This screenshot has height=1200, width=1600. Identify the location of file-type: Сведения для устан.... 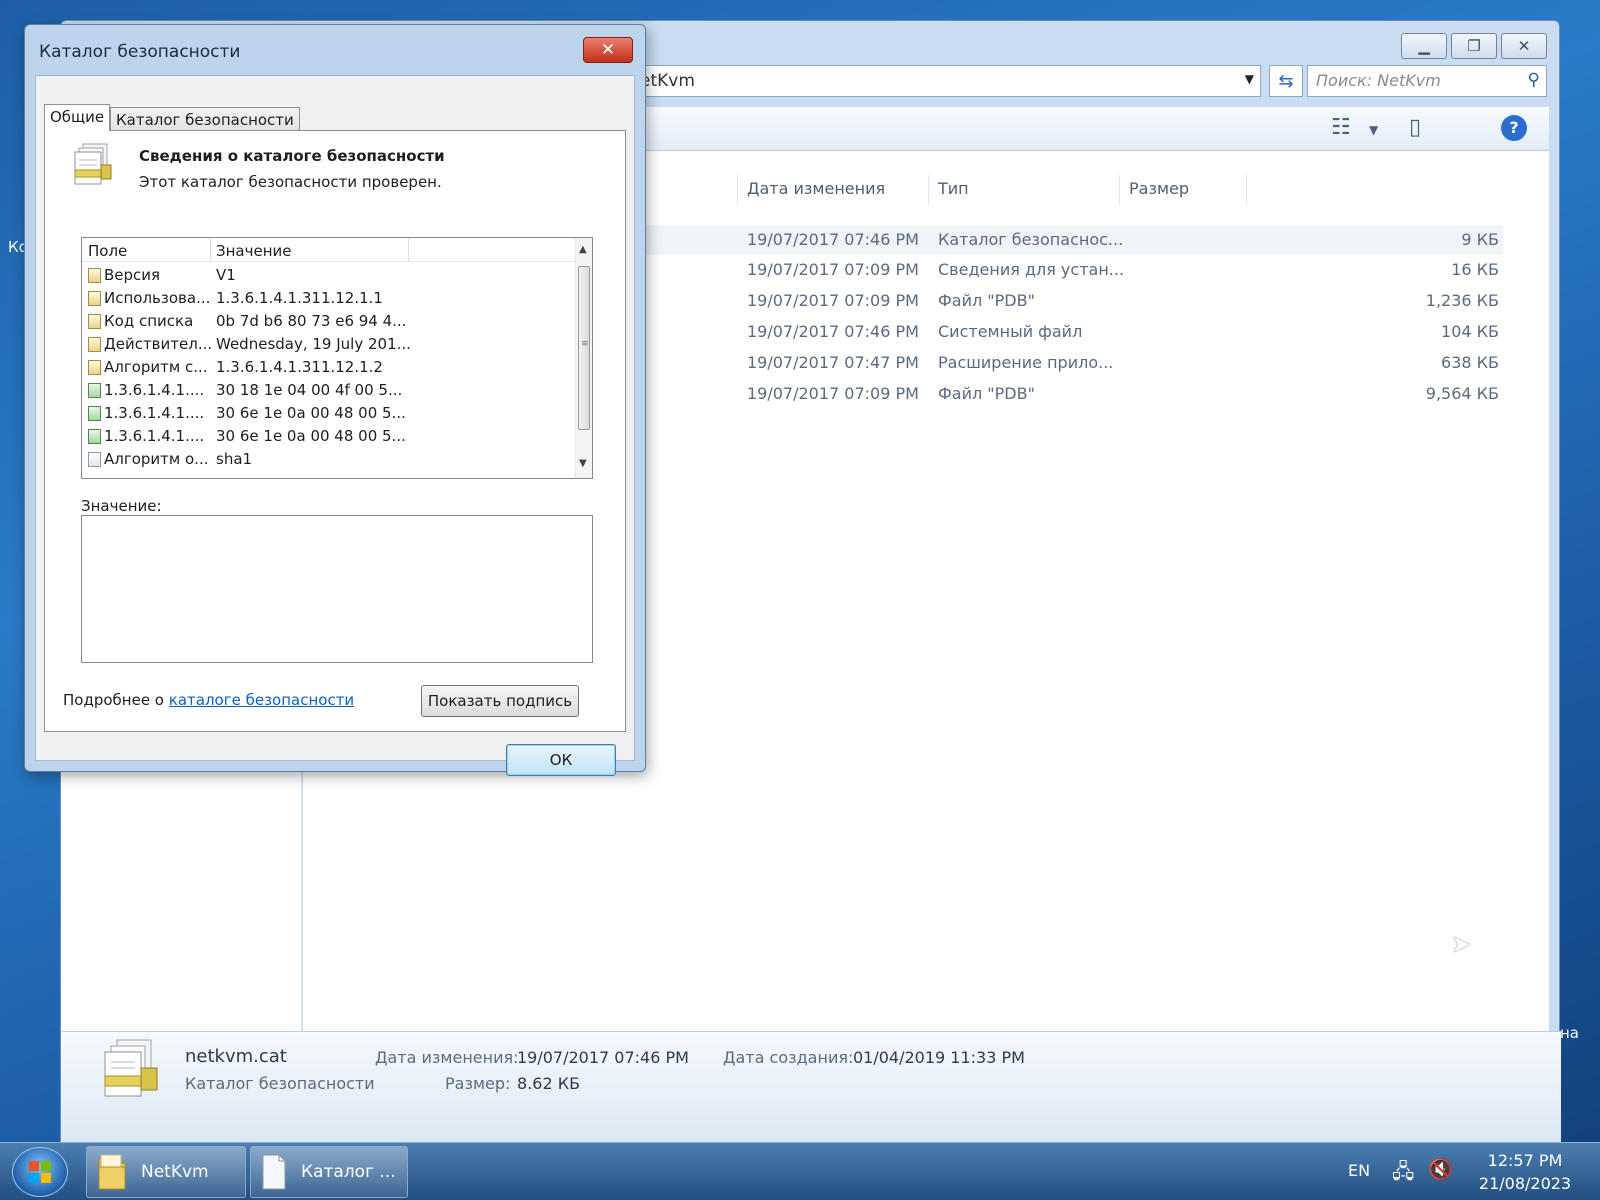
(1031, 269).